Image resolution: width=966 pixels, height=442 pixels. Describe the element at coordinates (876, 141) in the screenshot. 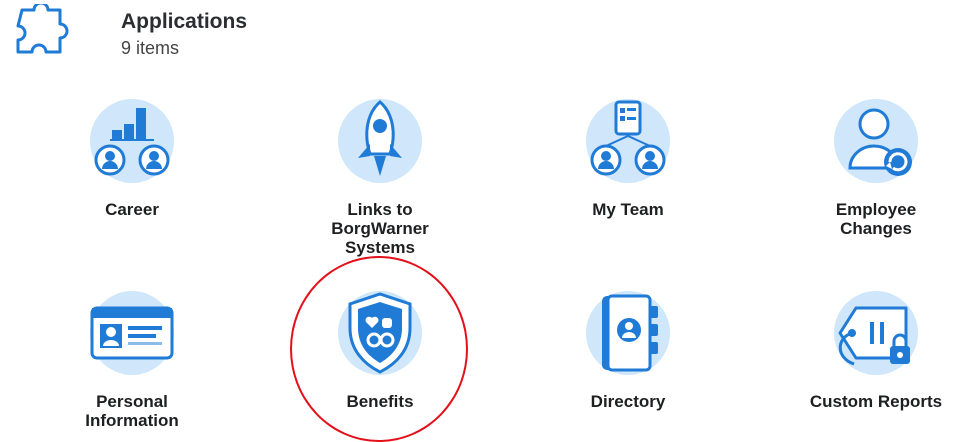

I see `employee-changes-icon` at that location.